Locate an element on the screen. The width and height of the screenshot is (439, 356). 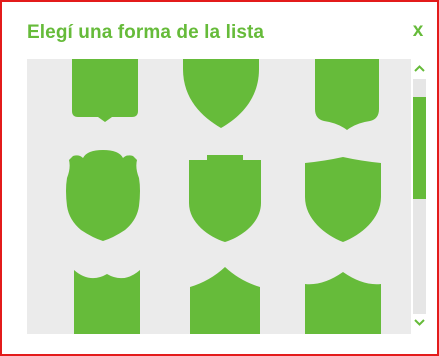
shield-shape-rounded-notch is located at coordinates (347, 95).